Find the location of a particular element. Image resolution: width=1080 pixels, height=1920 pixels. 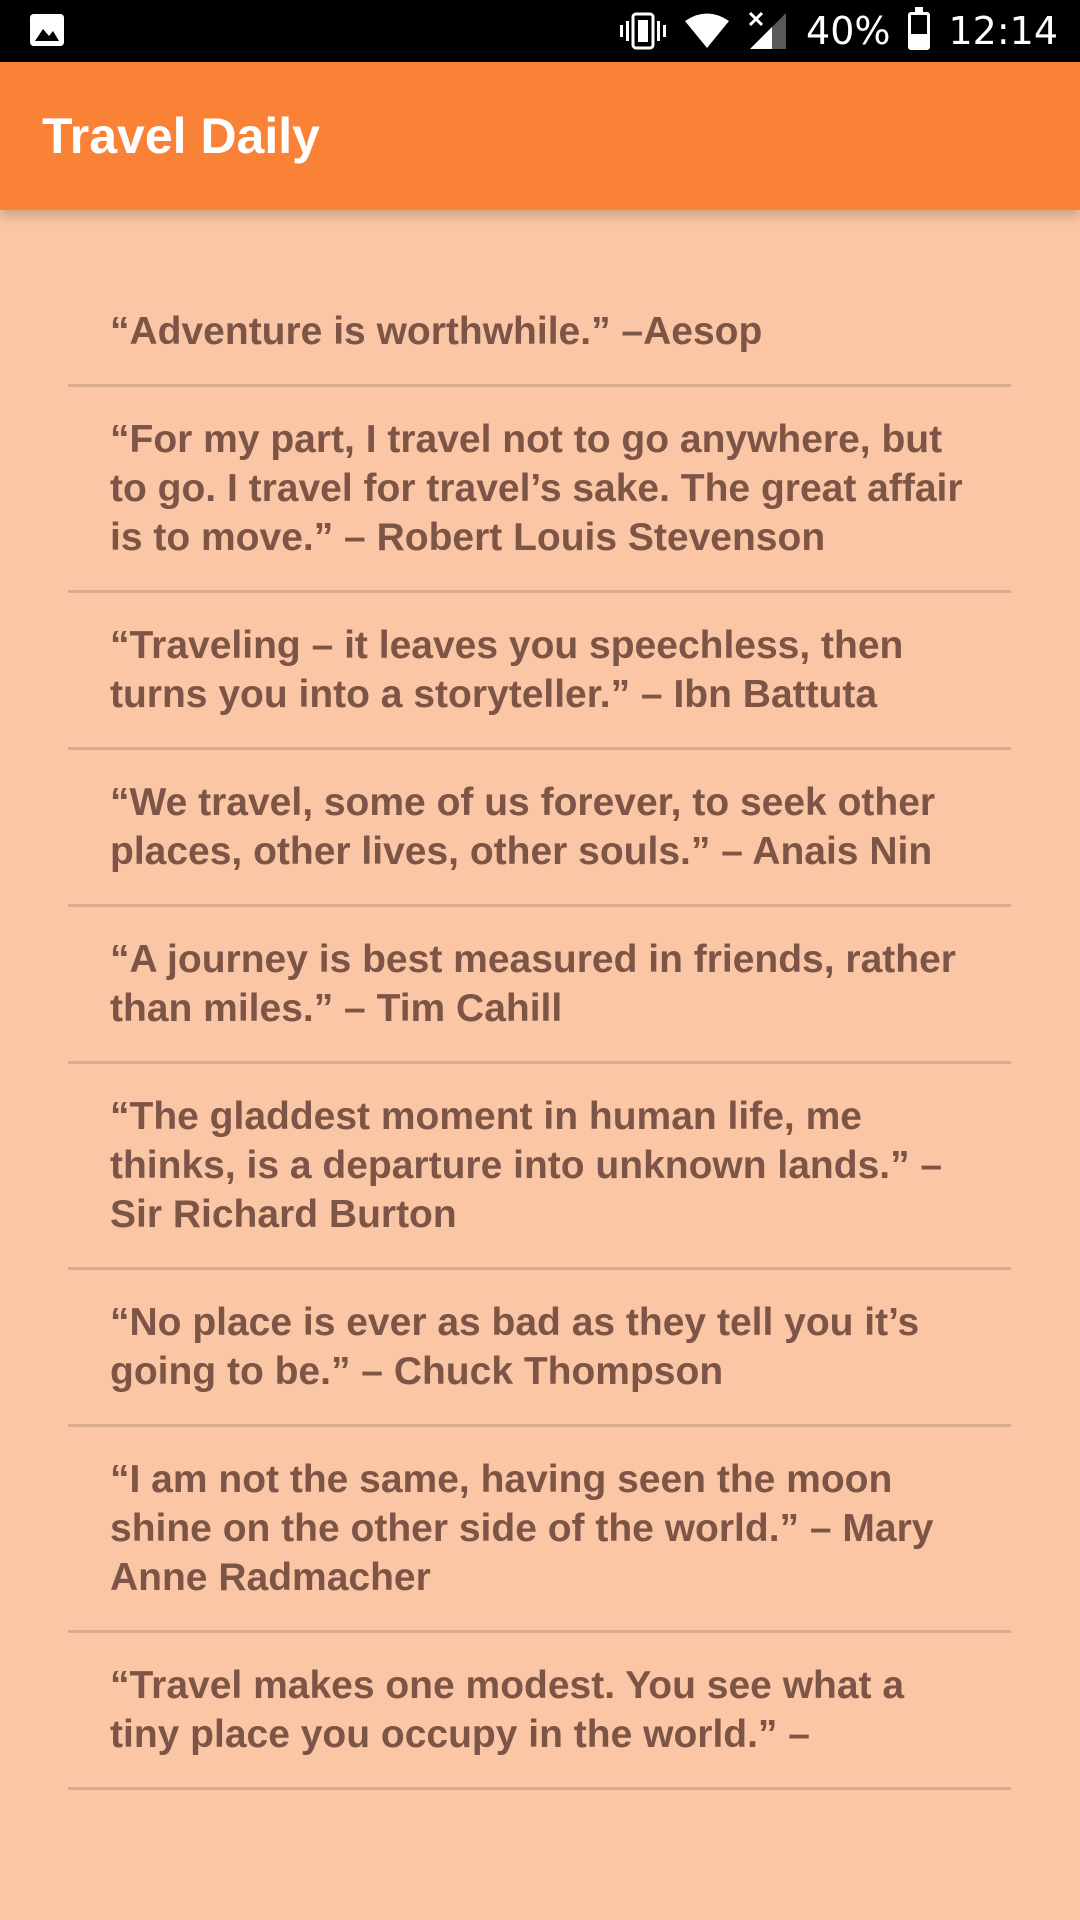

app-bar: Travel Daily is located at coordinates (540, 136).